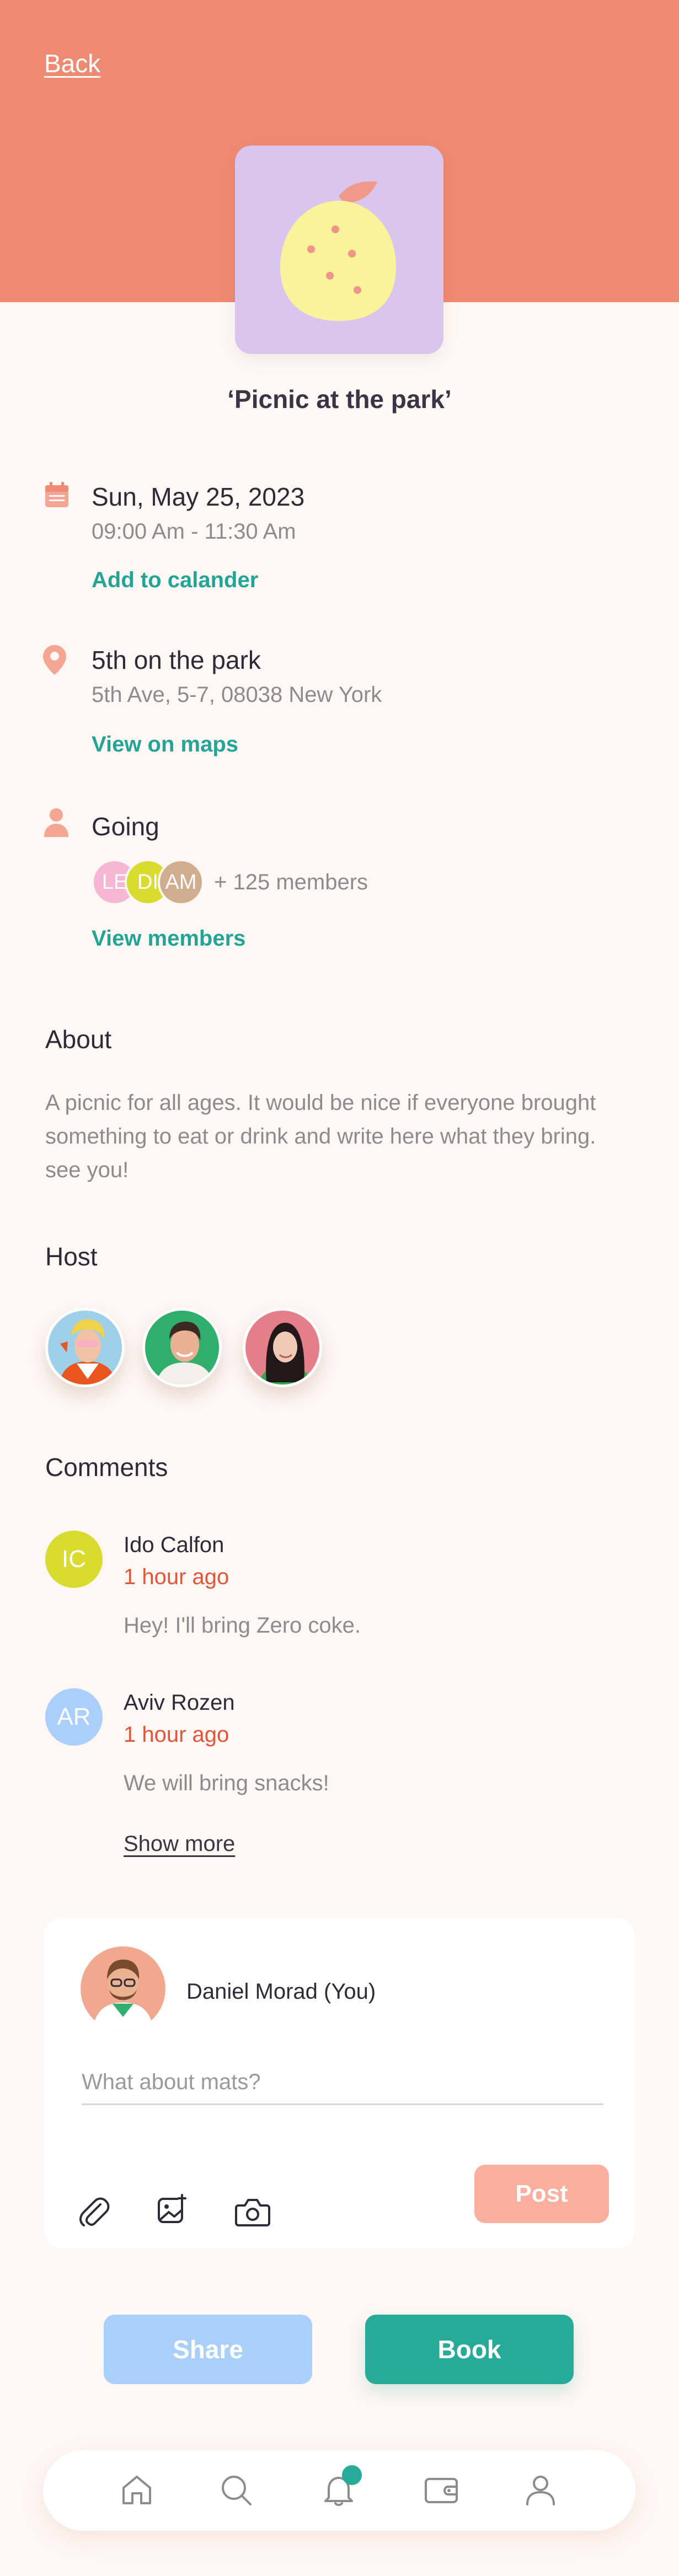  I want to click on comment-input, so click(343, 2083).